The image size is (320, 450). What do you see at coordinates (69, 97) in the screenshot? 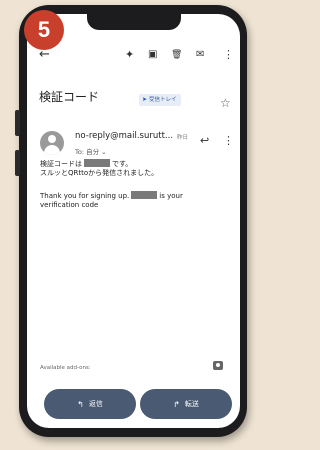
I see `email-subject: 検証コード` at bounding box center [69, 97].